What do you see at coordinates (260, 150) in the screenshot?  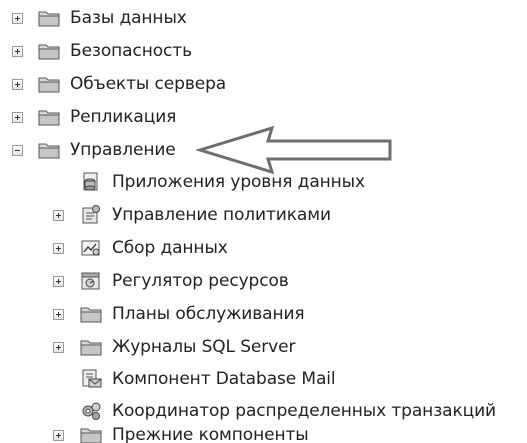 I see `tree-node-management: Управление` at bounding box center [260, 150].